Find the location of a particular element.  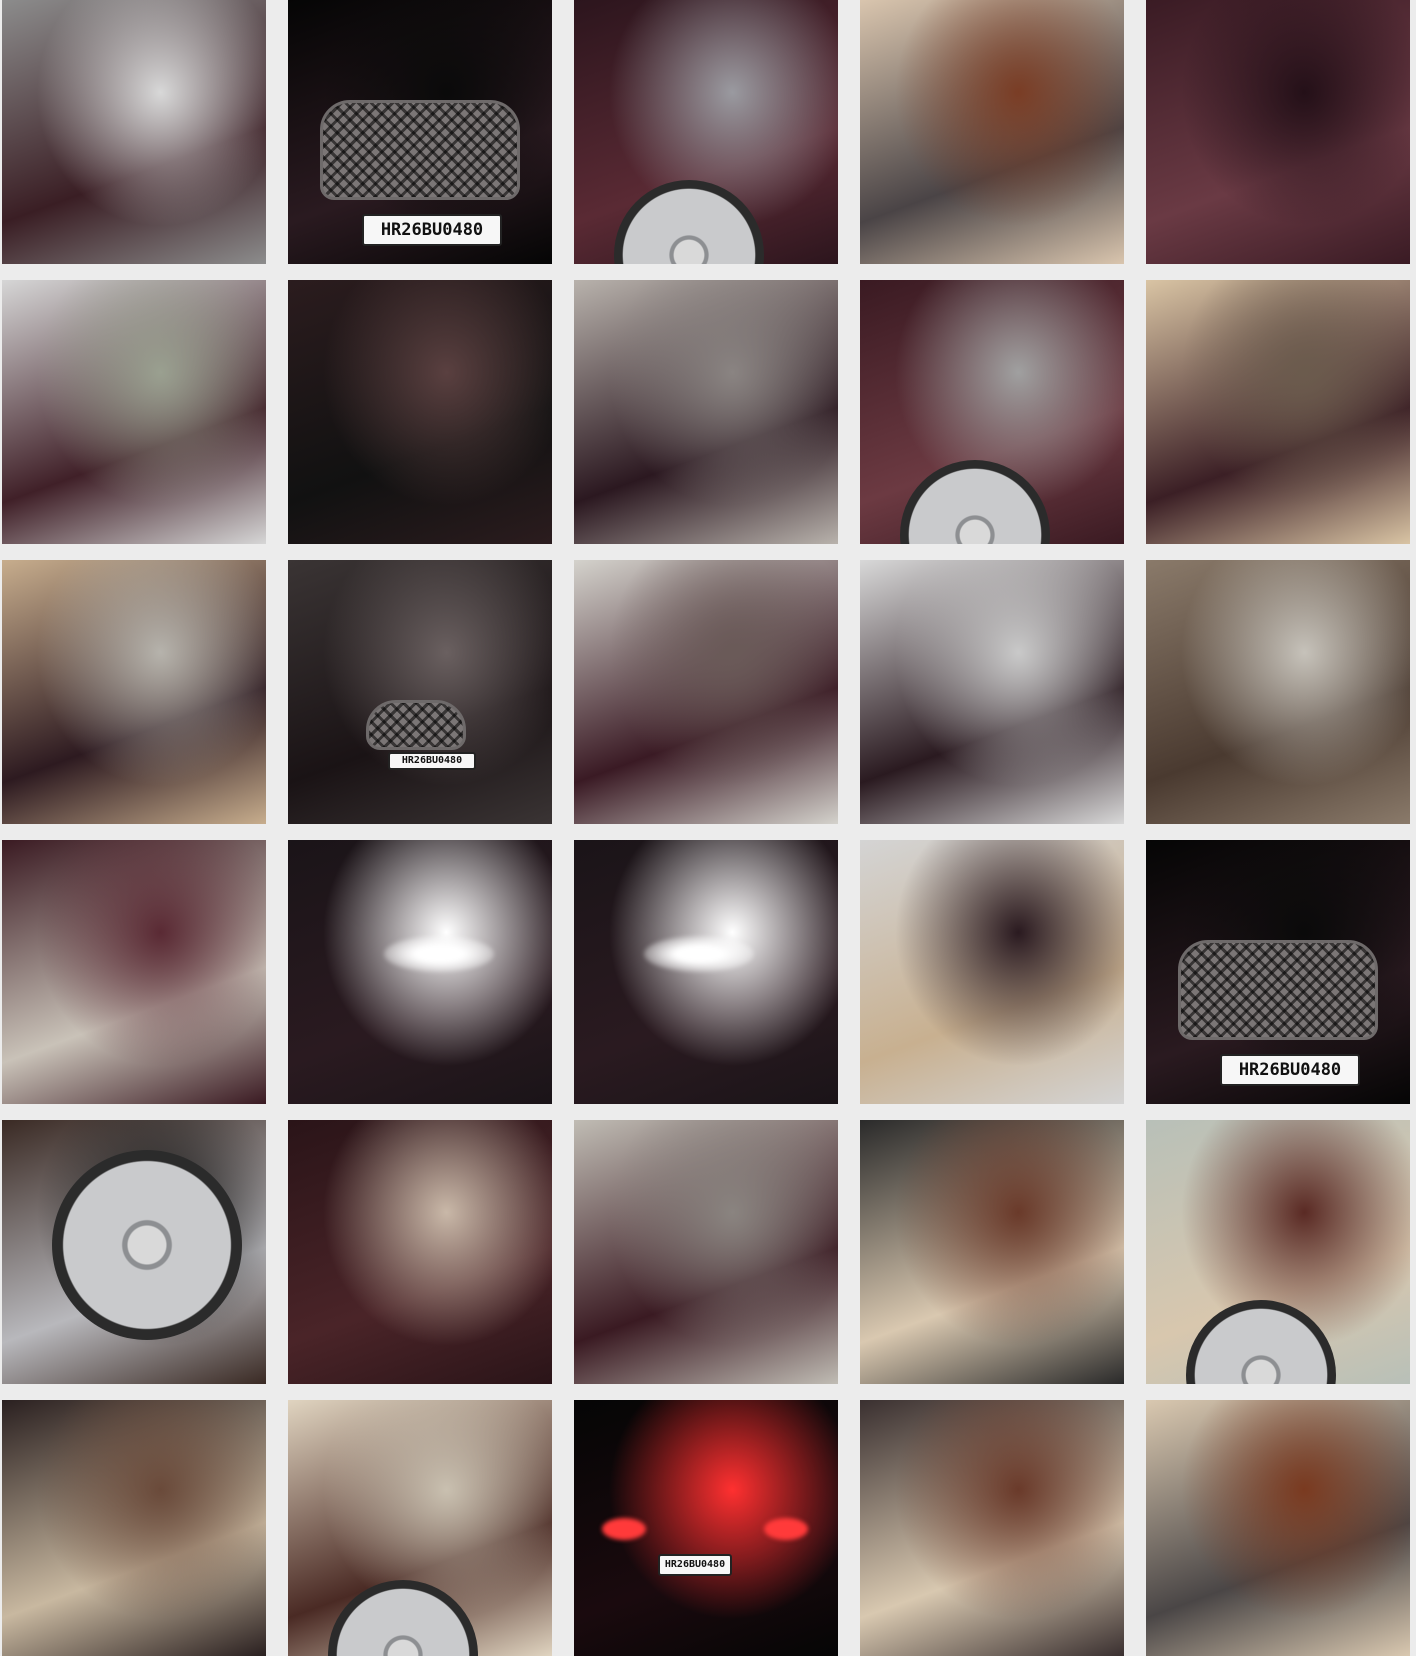

wheel-shape is located at coordinates (147, 1245).